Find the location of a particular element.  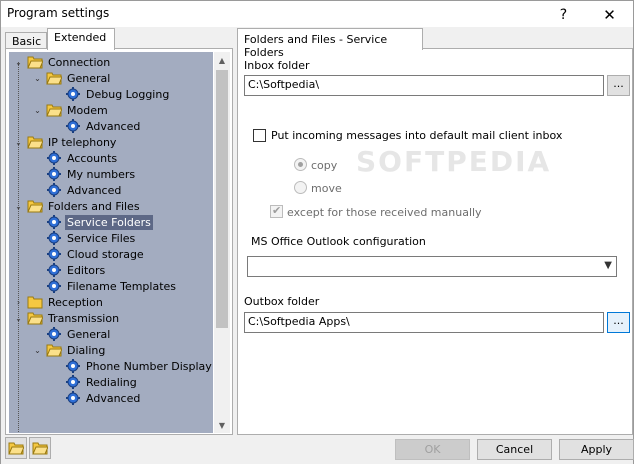

tree-item: ⌄ Transmission is located at coordinates (67, 318).